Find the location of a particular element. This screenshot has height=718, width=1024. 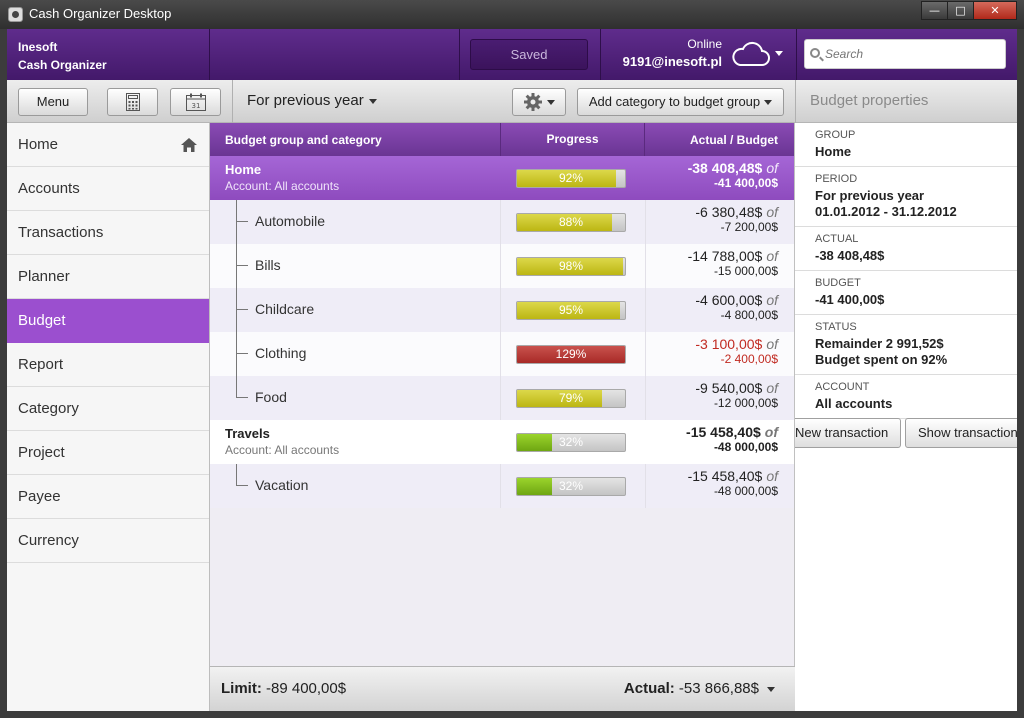

search-input is located at coordinates (912, 54).